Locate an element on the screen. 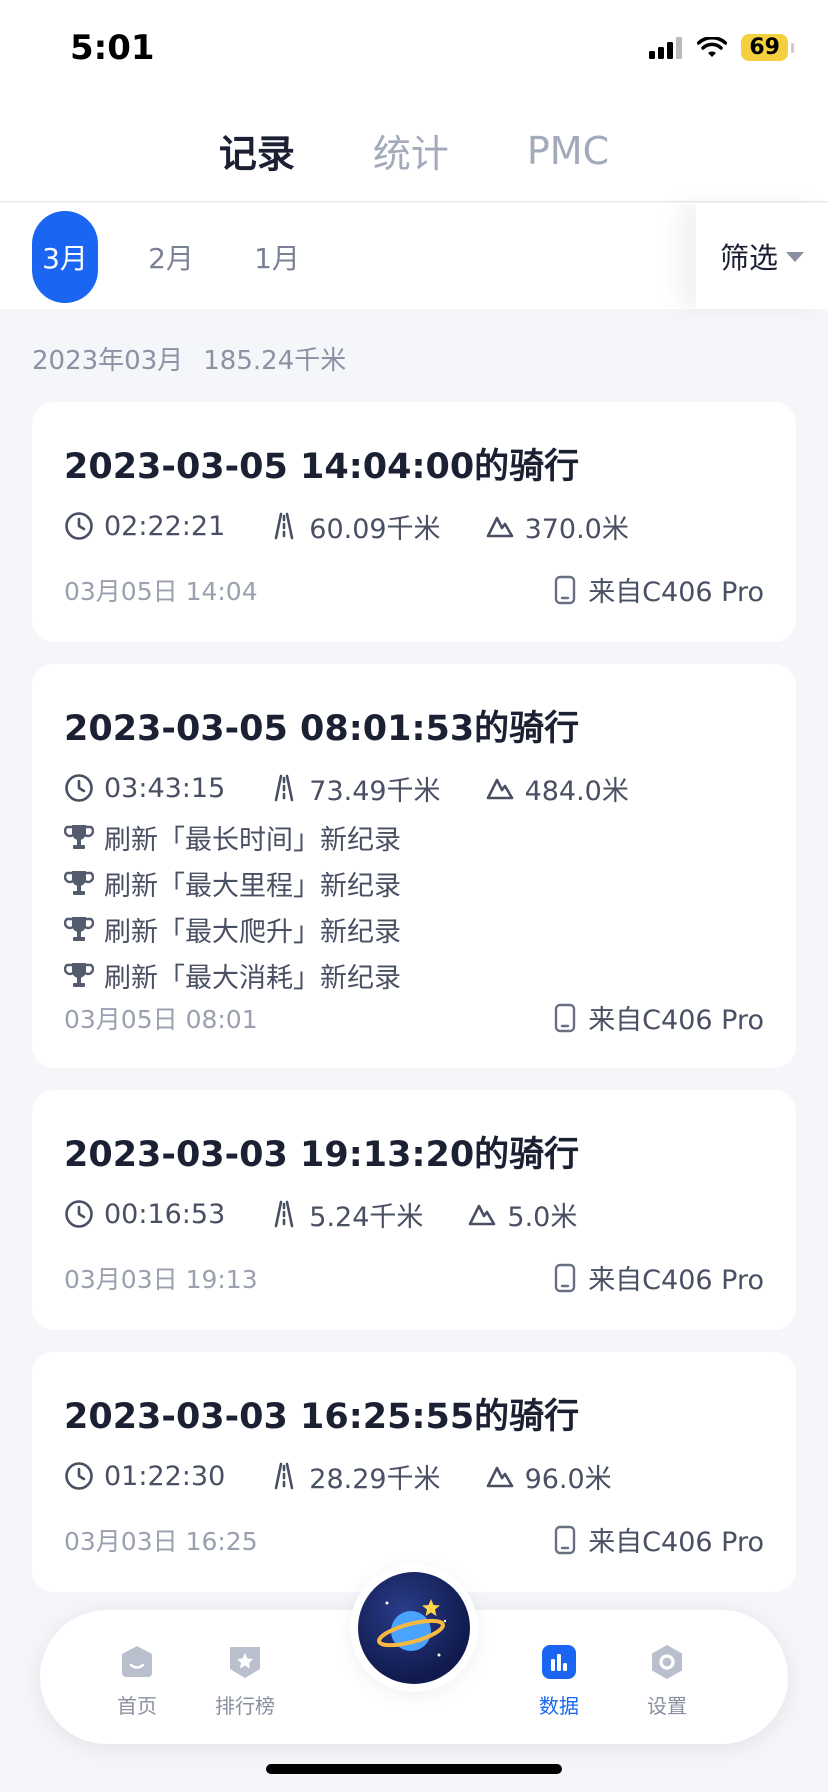  duration-value: 01:22:30 is located at coordinates (165, 1476).